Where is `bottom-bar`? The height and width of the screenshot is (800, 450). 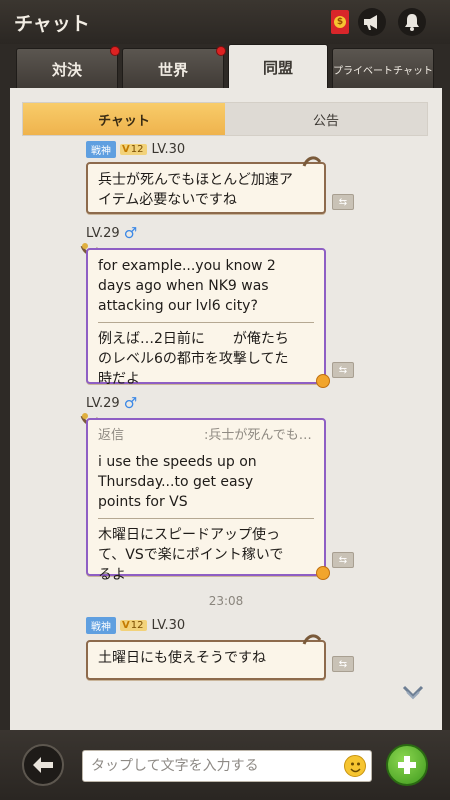
bottom-bar is located at coordinates (225, 765).